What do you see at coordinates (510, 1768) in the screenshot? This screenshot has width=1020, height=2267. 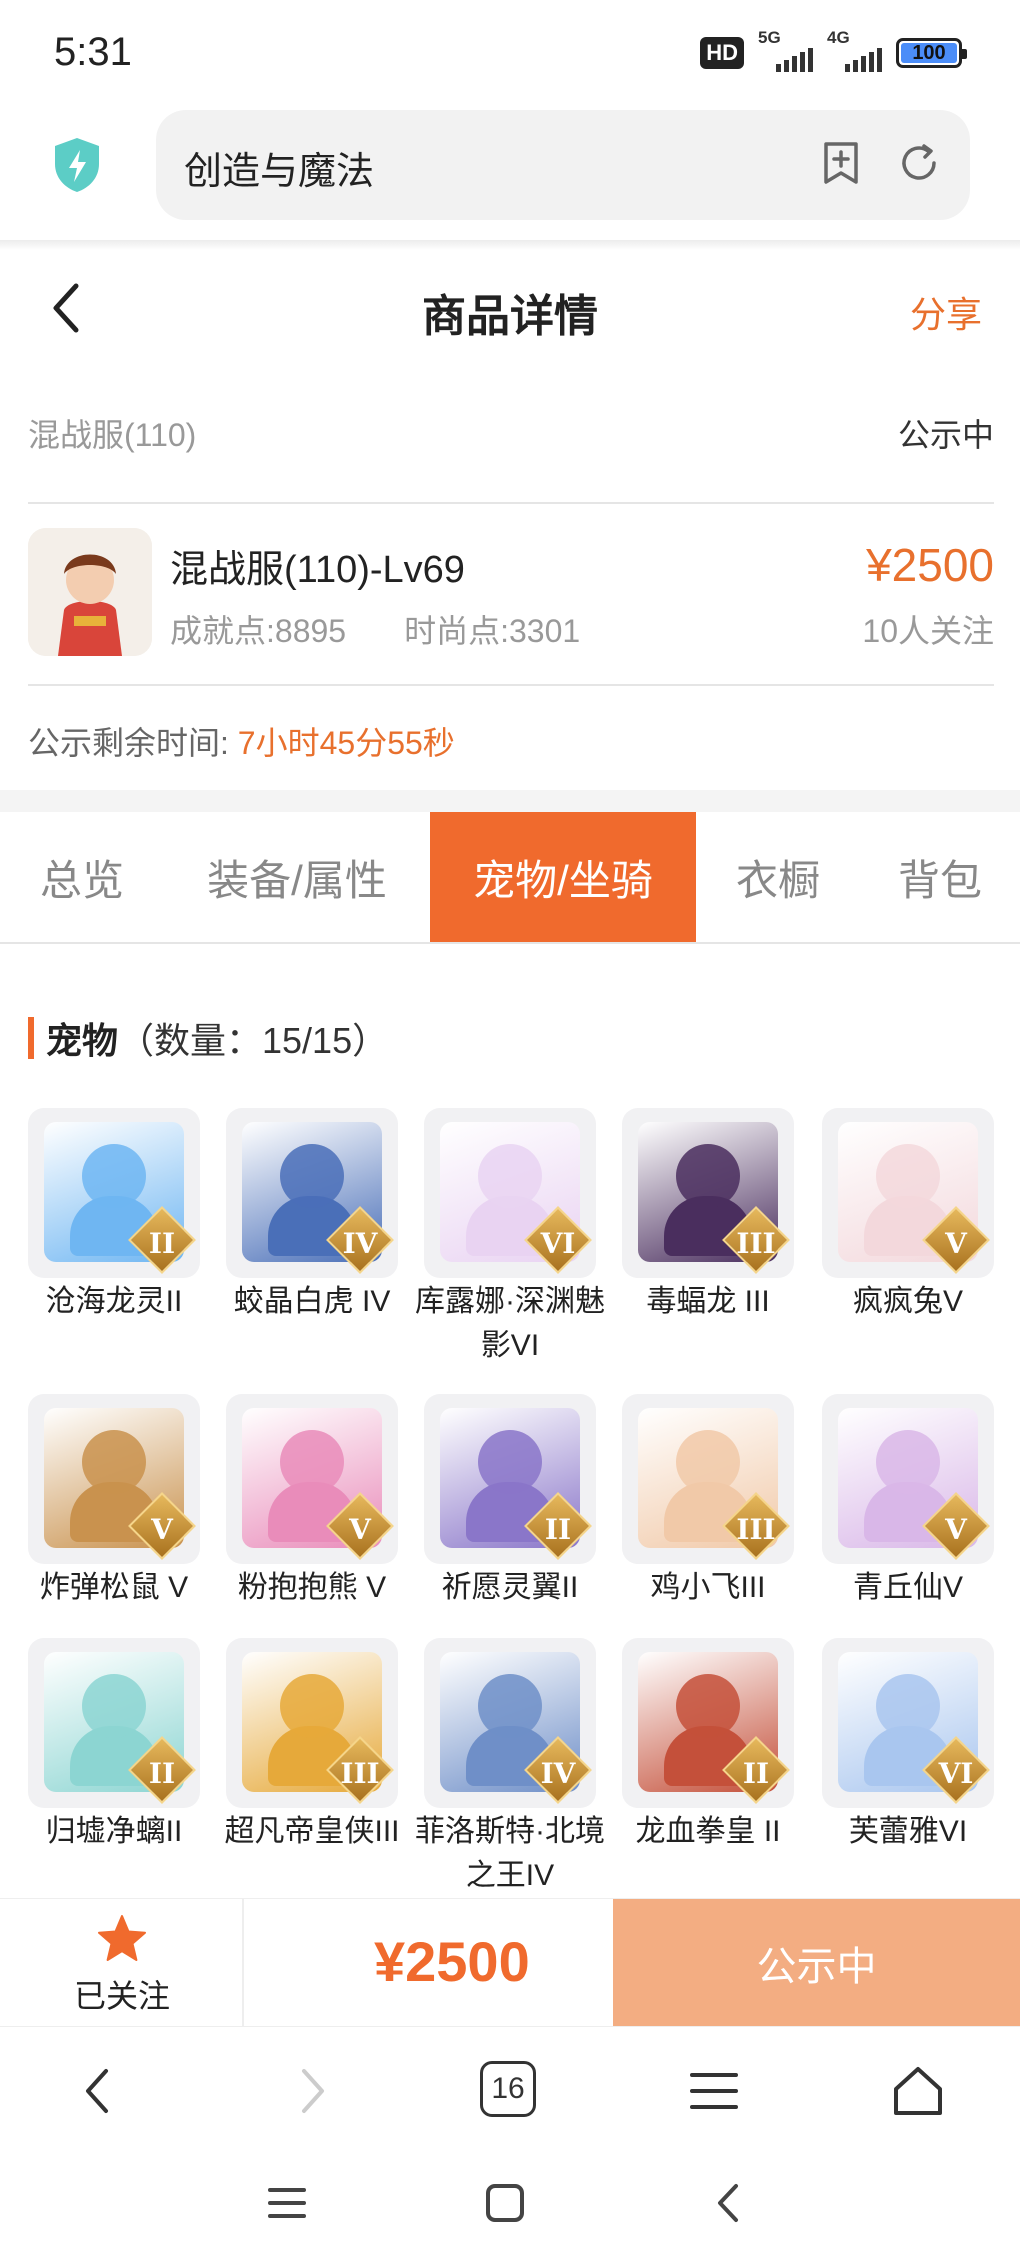 I see `pet-card: IV 菲洛斯特·北境之王IV` at bounding box center [510, 1768].